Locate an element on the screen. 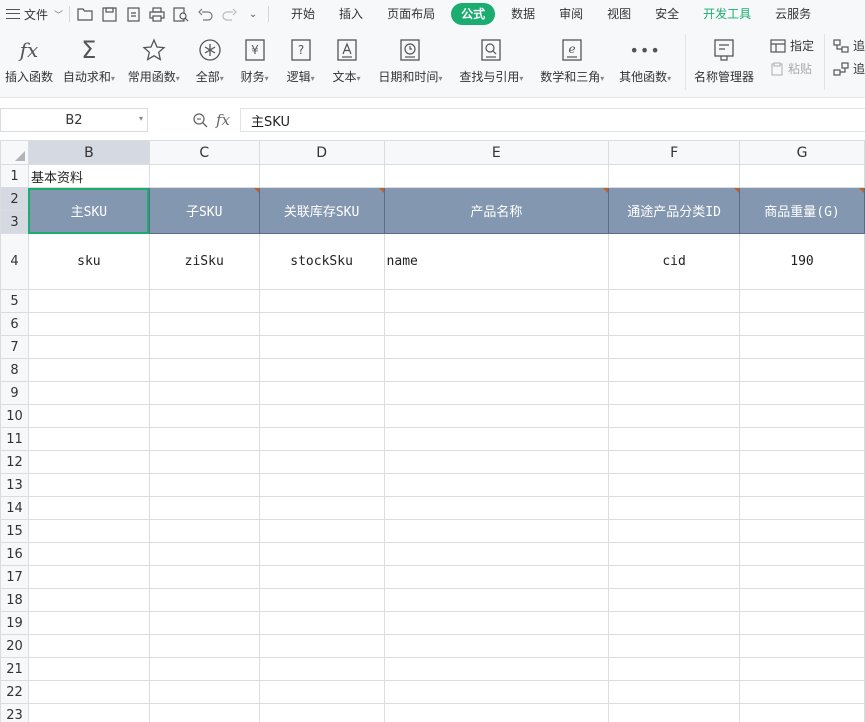 The image size is (865, 722). name-manager-button: 名称管理器 is located at coordinates (724, 63).